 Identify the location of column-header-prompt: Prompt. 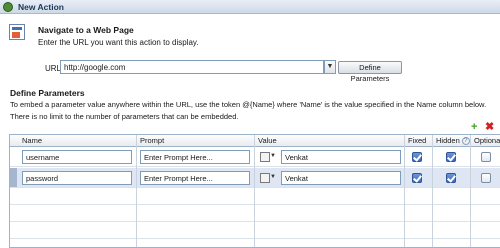
(195, 141).